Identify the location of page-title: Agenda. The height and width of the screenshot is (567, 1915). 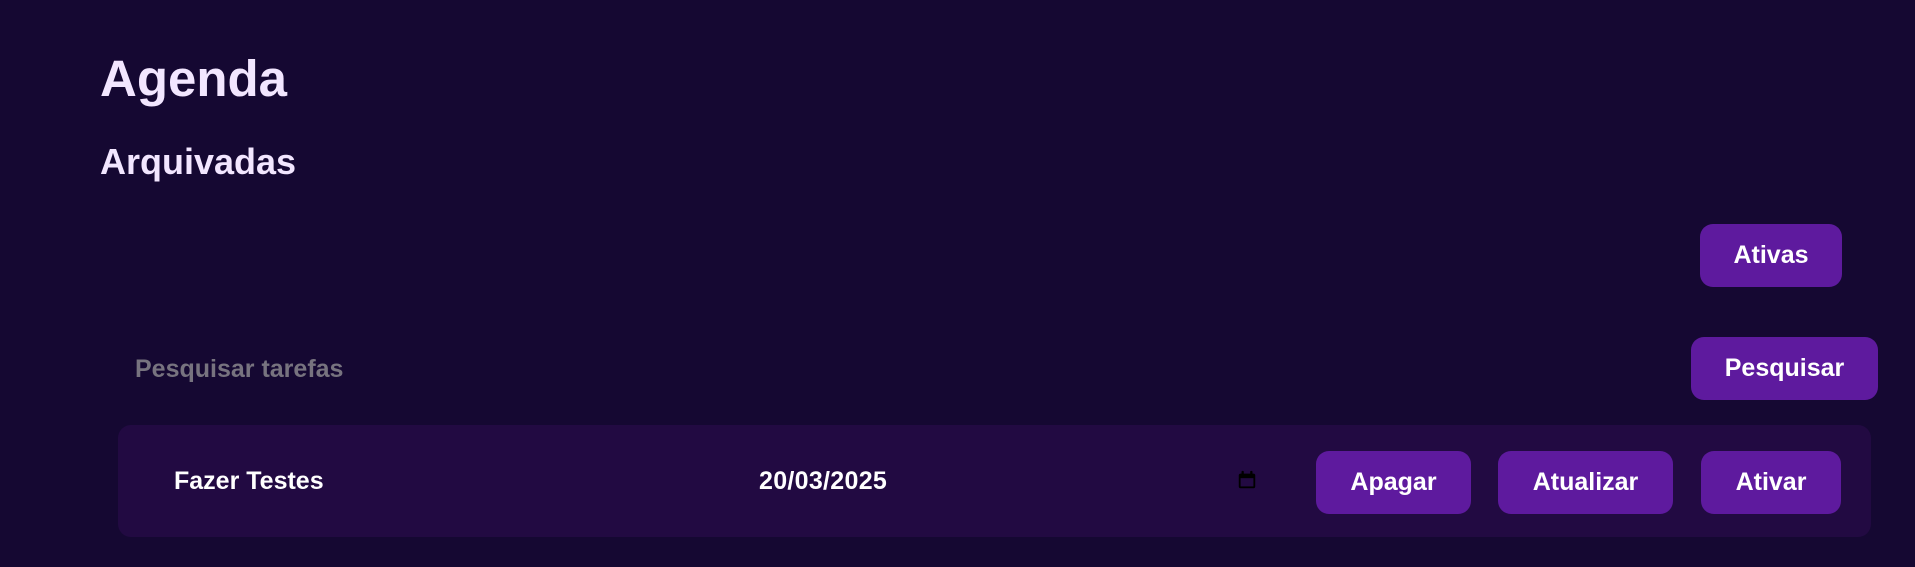
(194, 78).